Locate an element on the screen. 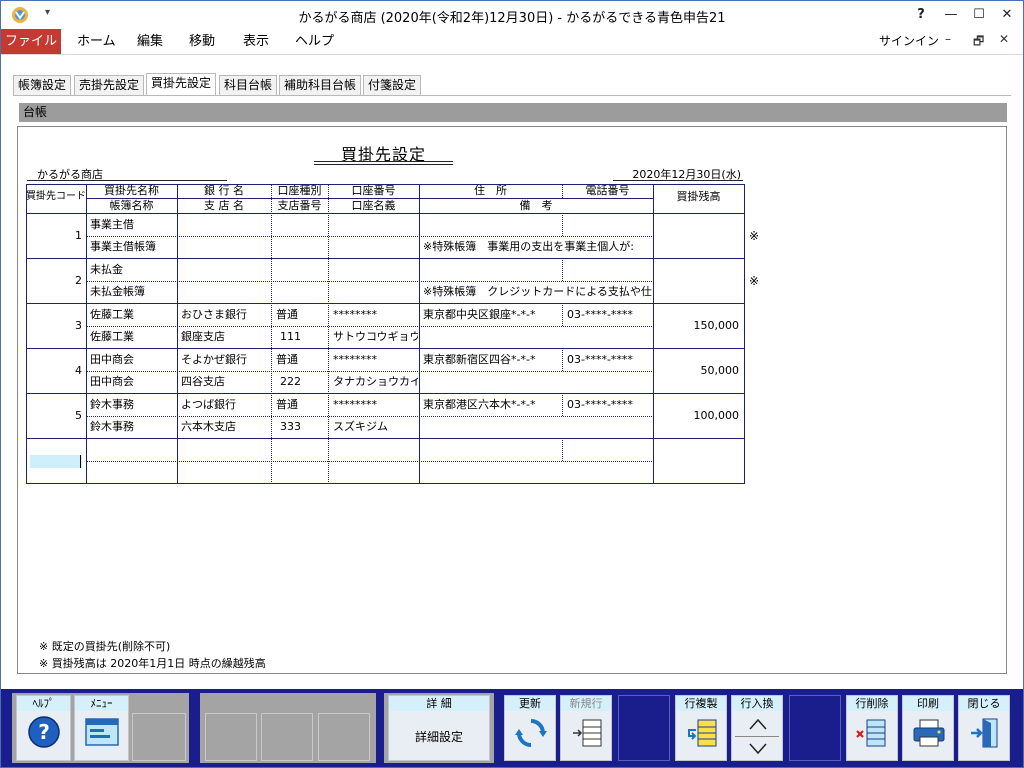  address: 東京都中央区銀座*-*-* is located at coordinates (492, 315).